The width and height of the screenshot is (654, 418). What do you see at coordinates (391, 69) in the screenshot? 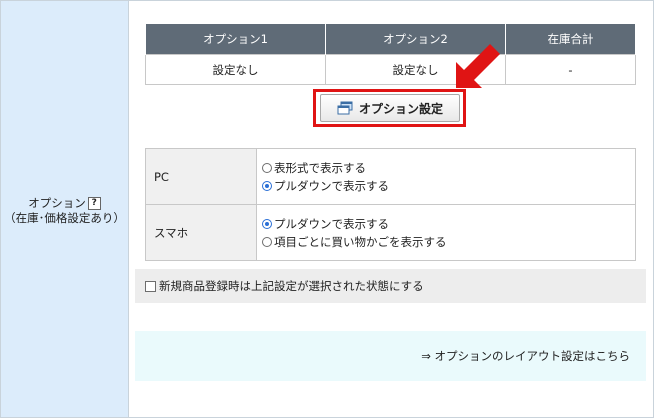
I see `table-row: 設定なし 設定なし -` at bounding box center [391, 69].